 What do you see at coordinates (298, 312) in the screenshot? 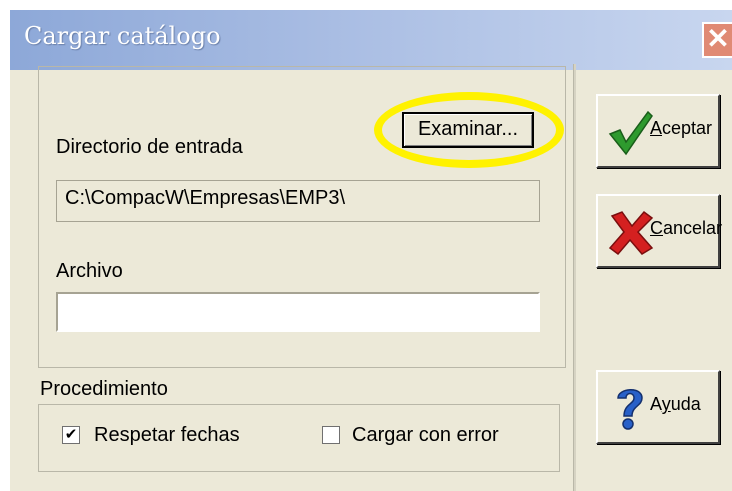
I see `archivo-input` at bounding box center [298, 312].